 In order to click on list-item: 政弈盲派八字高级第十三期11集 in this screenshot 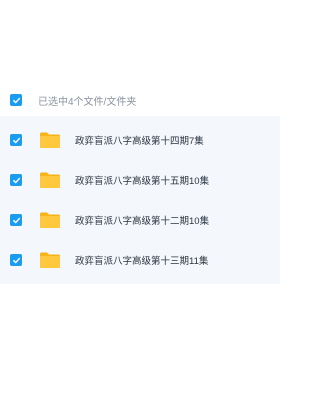, I will do `click(140, 260)`.